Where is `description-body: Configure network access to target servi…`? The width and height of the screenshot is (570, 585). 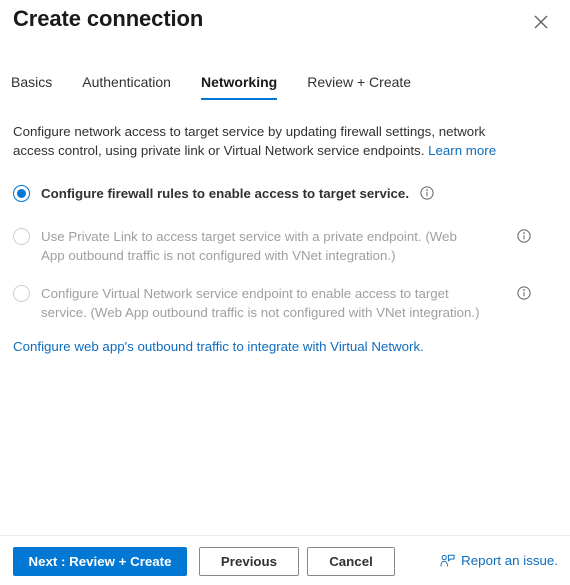 description-body: Configure network access to target servi… is located at coordinates (249, 141).